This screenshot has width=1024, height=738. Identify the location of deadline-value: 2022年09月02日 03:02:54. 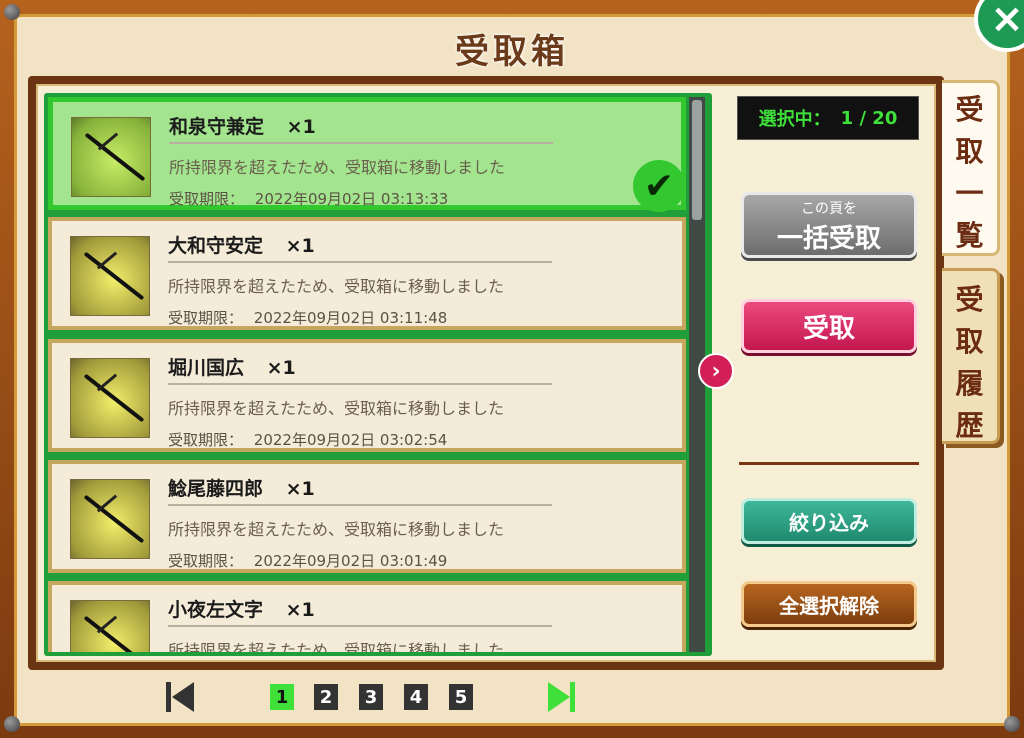
(350, 440).